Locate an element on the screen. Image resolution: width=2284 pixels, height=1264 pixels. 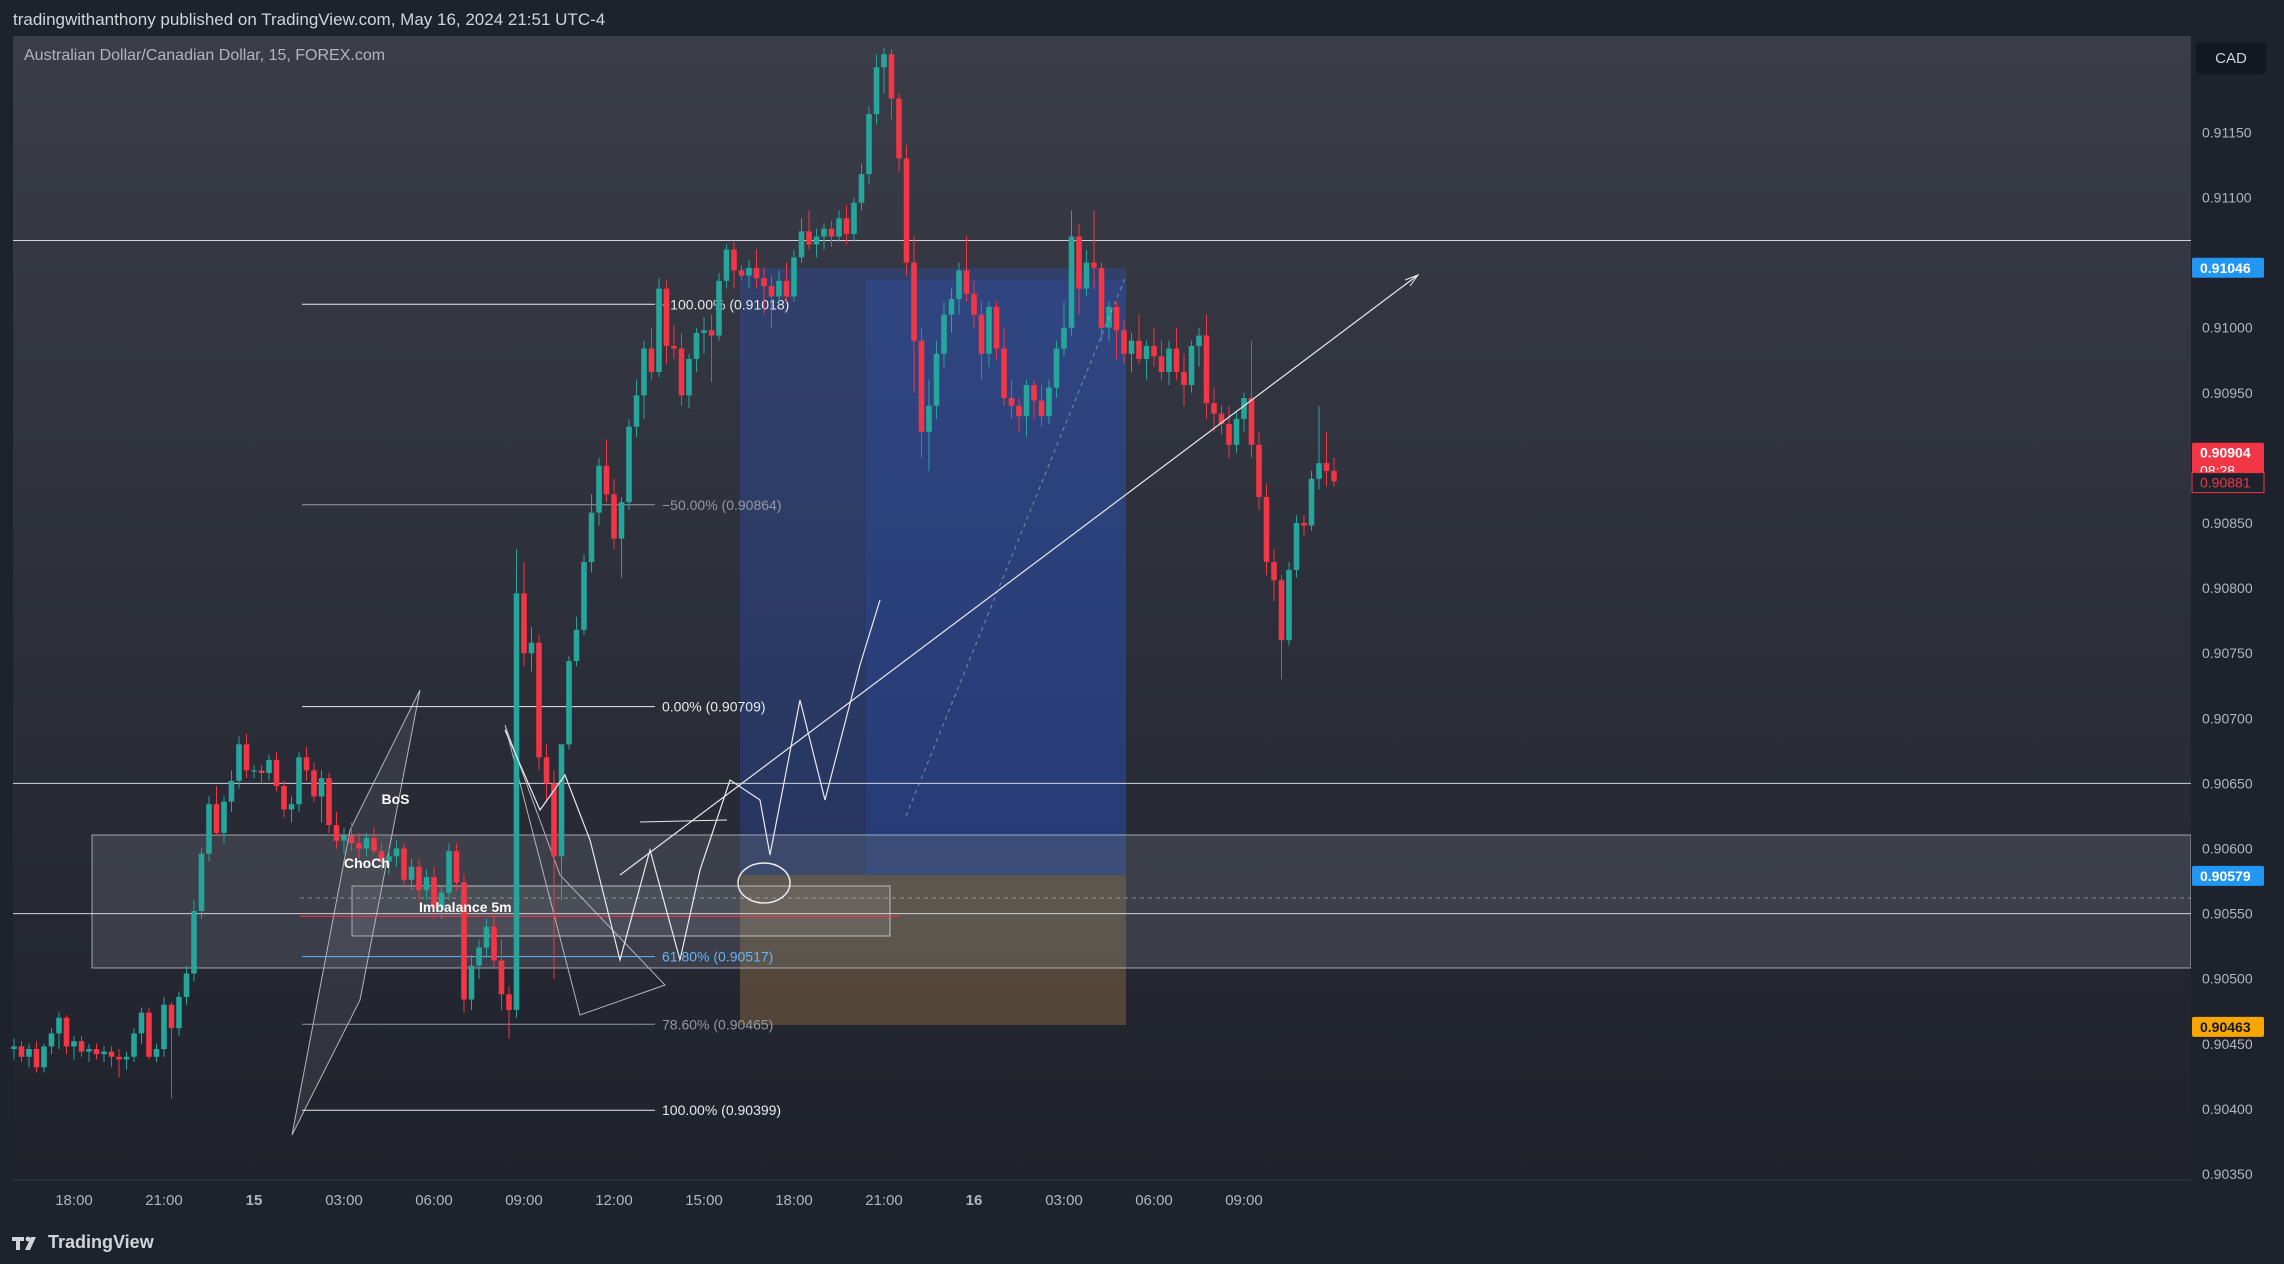
x-tick-label: 03:00 is located at coordinates (344, 1200).